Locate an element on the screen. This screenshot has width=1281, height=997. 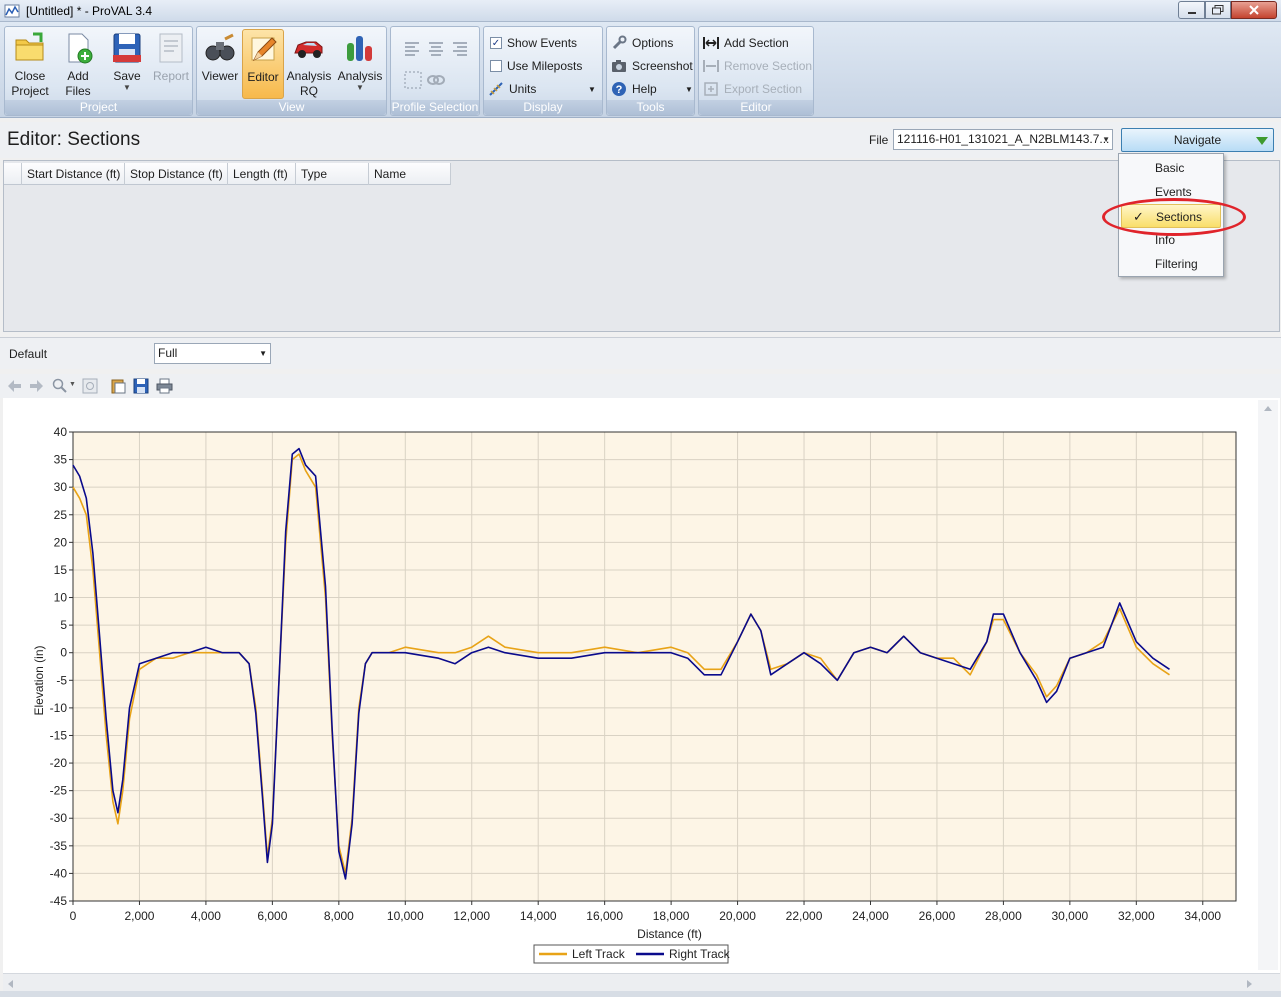
screenshot-button: Screenshot is located at coordinates (652, 66).